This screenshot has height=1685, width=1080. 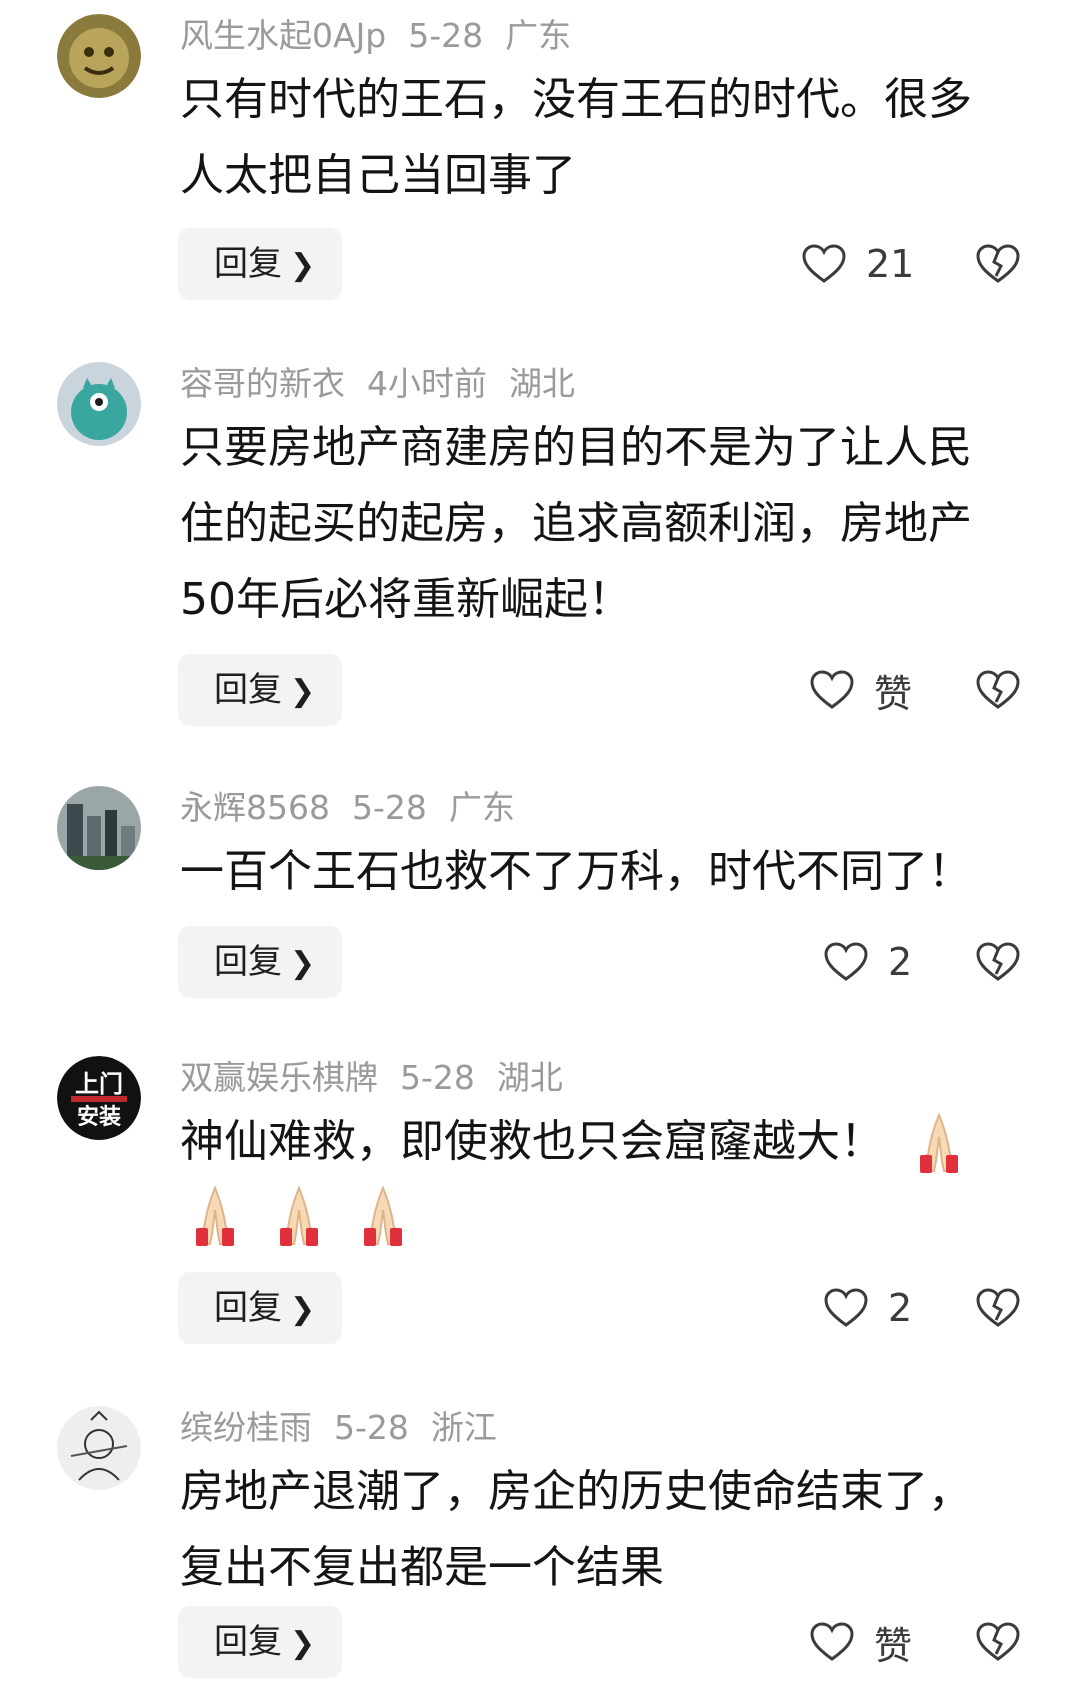 I want to click on avatar: 上门 安装, so click(x=99, y=1098).